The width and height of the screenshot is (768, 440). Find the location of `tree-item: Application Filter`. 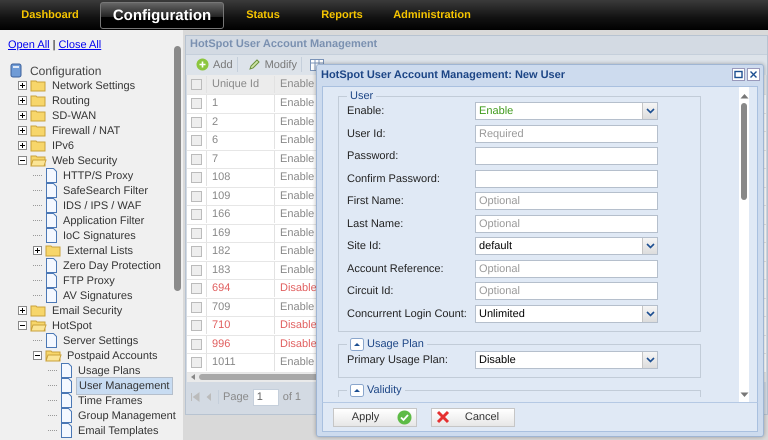

tree-item: Application Filter is located at coordinates (103, 220).